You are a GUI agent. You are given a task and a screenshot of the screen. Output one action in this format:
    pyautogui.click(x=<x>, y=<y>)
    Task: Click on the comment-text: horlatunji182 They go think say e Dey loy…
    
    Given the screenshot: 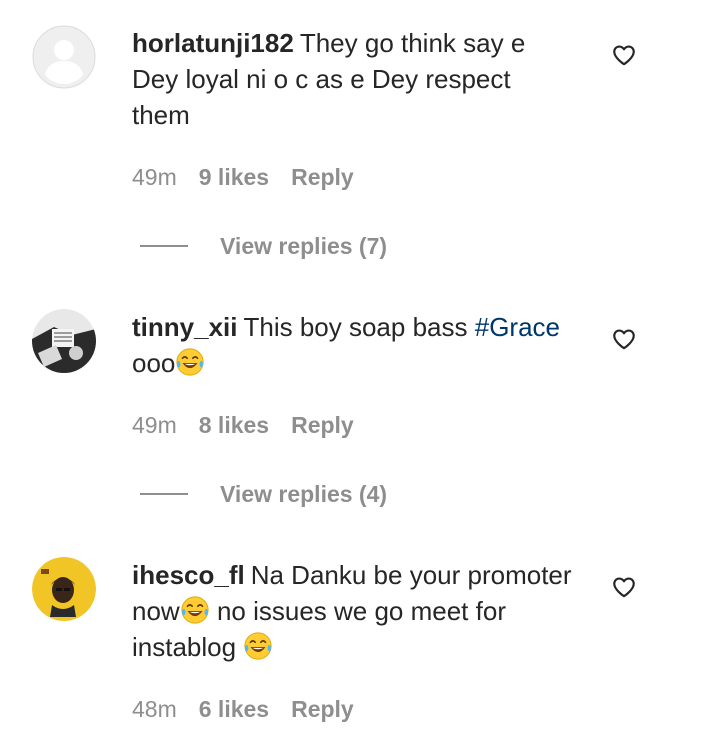 What is the action you would take?
    pyautogui.click(x=352, y=79)
    